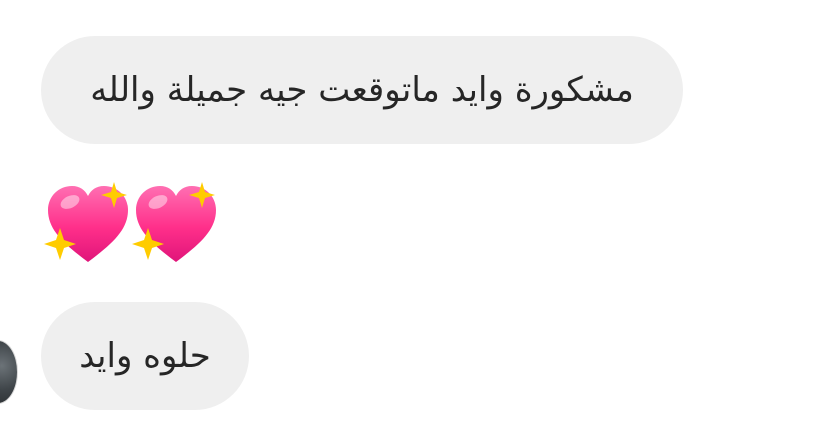 The image size is (835, 421). I want to click on message-text: حلوه وايد, so click(145, 356).